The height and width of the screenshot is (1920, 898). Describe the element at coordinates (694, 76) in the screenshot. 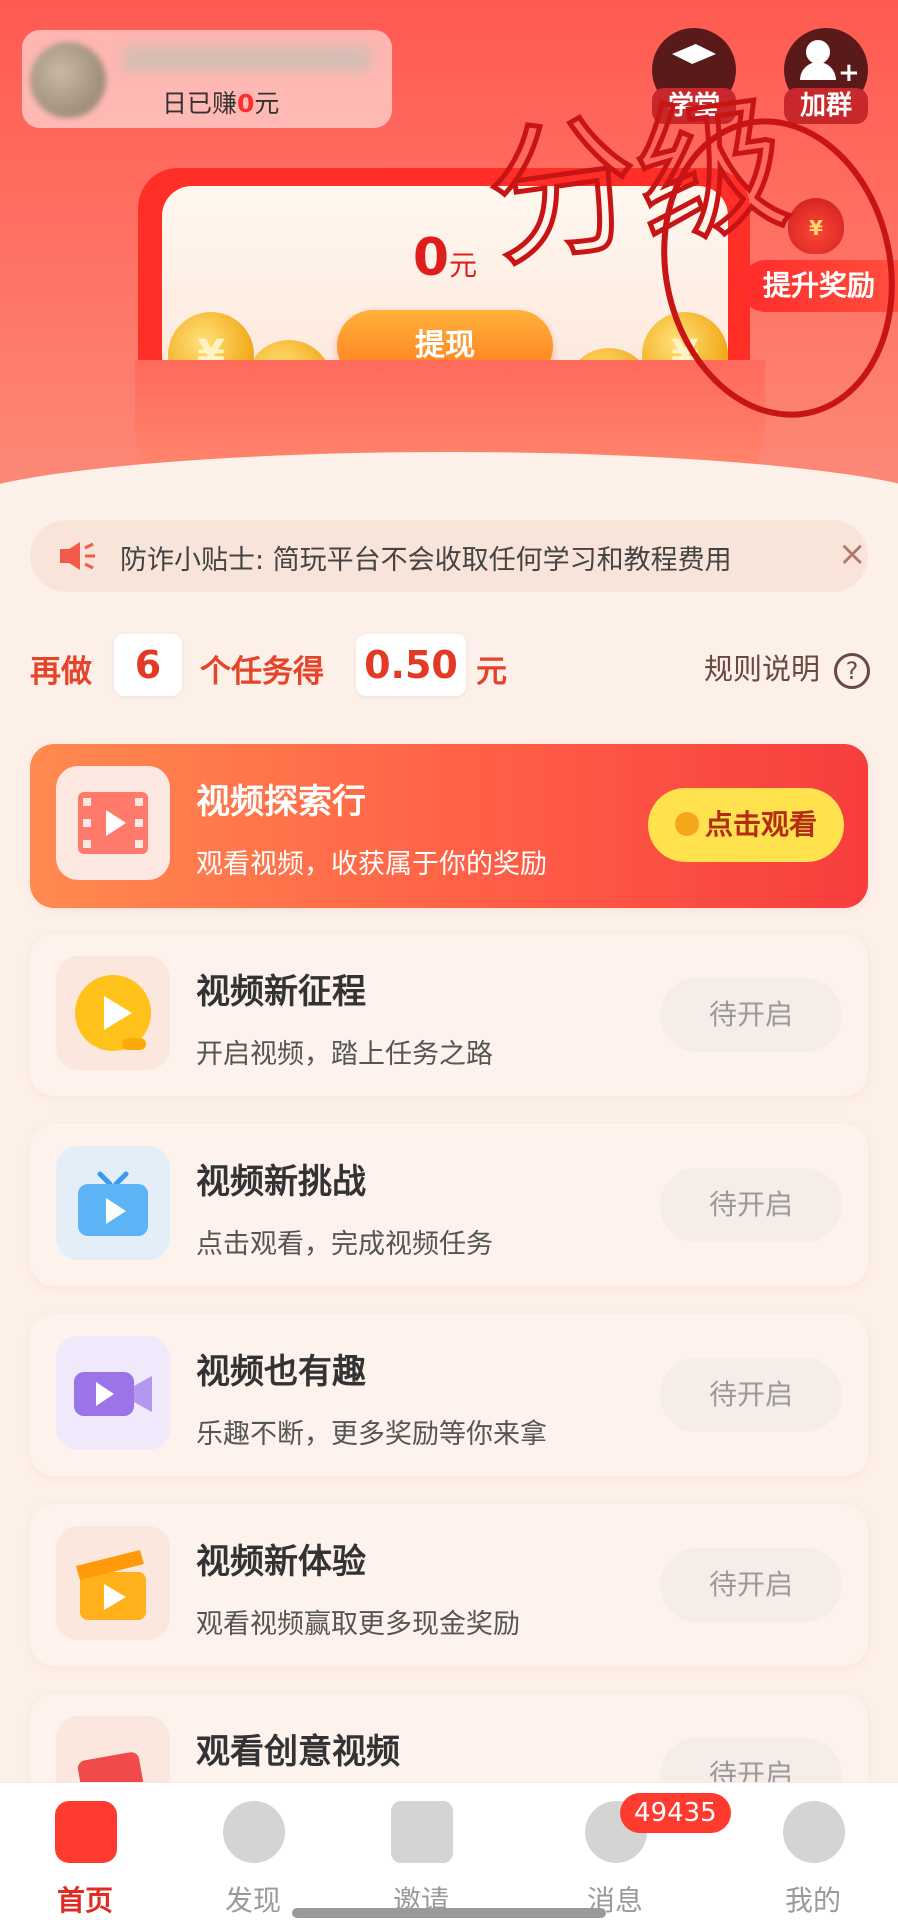

I see `school-button: 学堂` at that location.